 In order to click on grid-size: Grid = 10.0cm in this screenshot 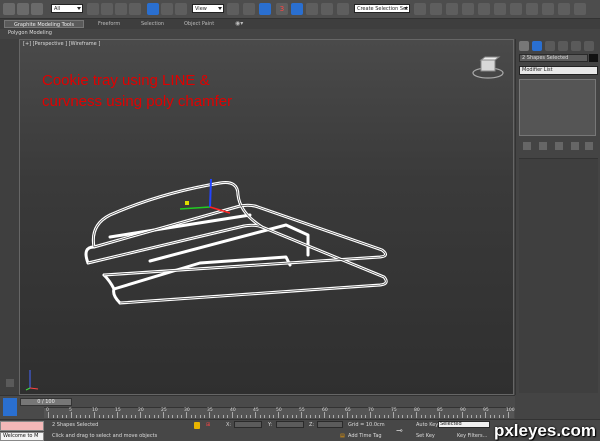, I will do `click(366, 425)`.